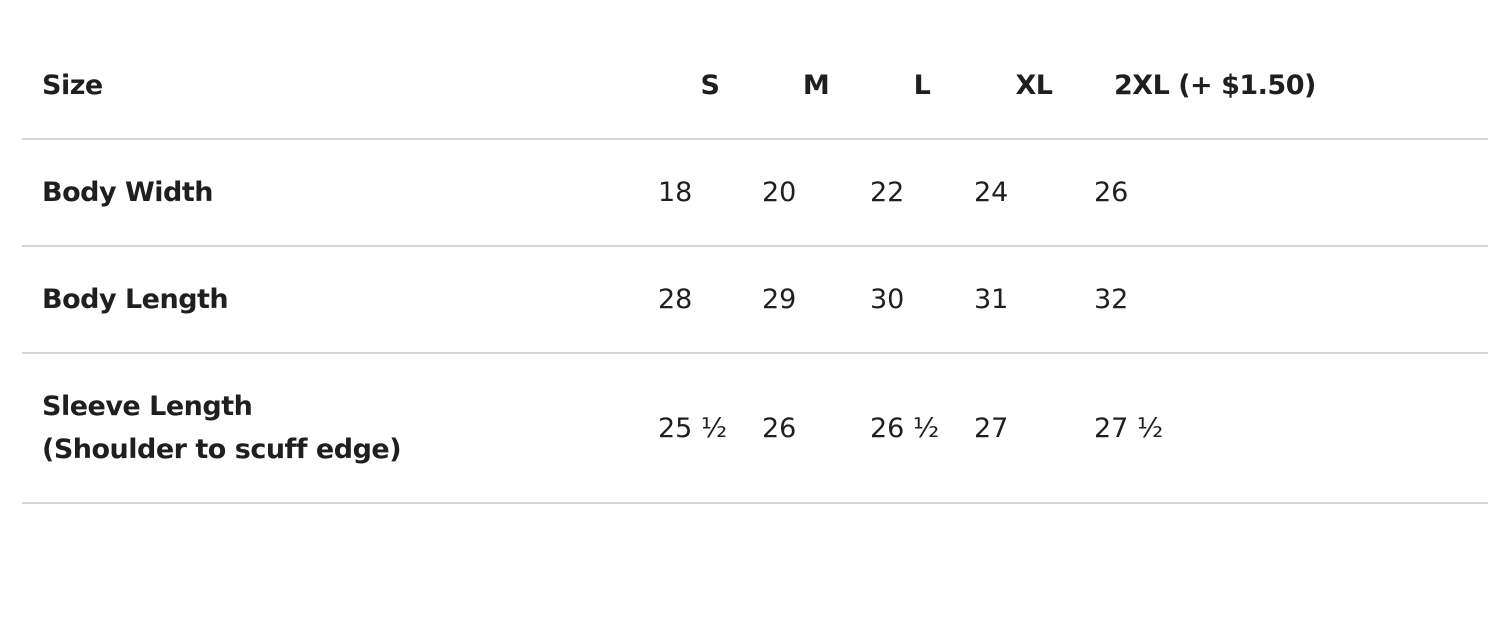 The width and height of the screenshot is (1512, 624). Describe the element at coordinates (340, 299) in the screenshot. I see `row-label: Body Length` at that location.